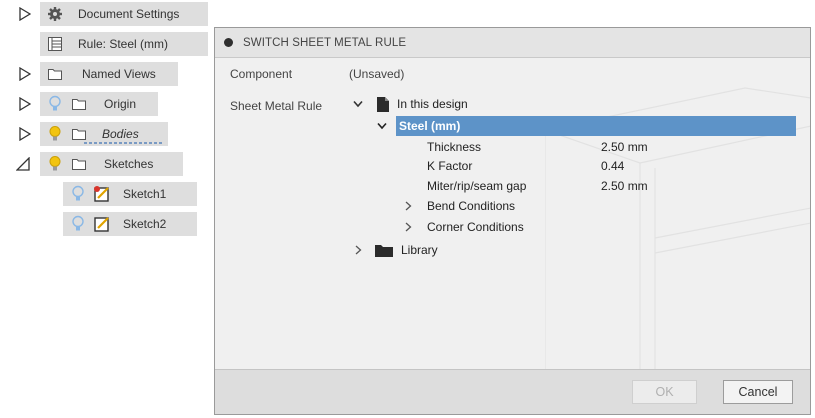 Image resolution: width=815 pixels, height=418 pixels. I want to click on tree-node-bend-conditions: Bend Conditions, so click(460, 206).